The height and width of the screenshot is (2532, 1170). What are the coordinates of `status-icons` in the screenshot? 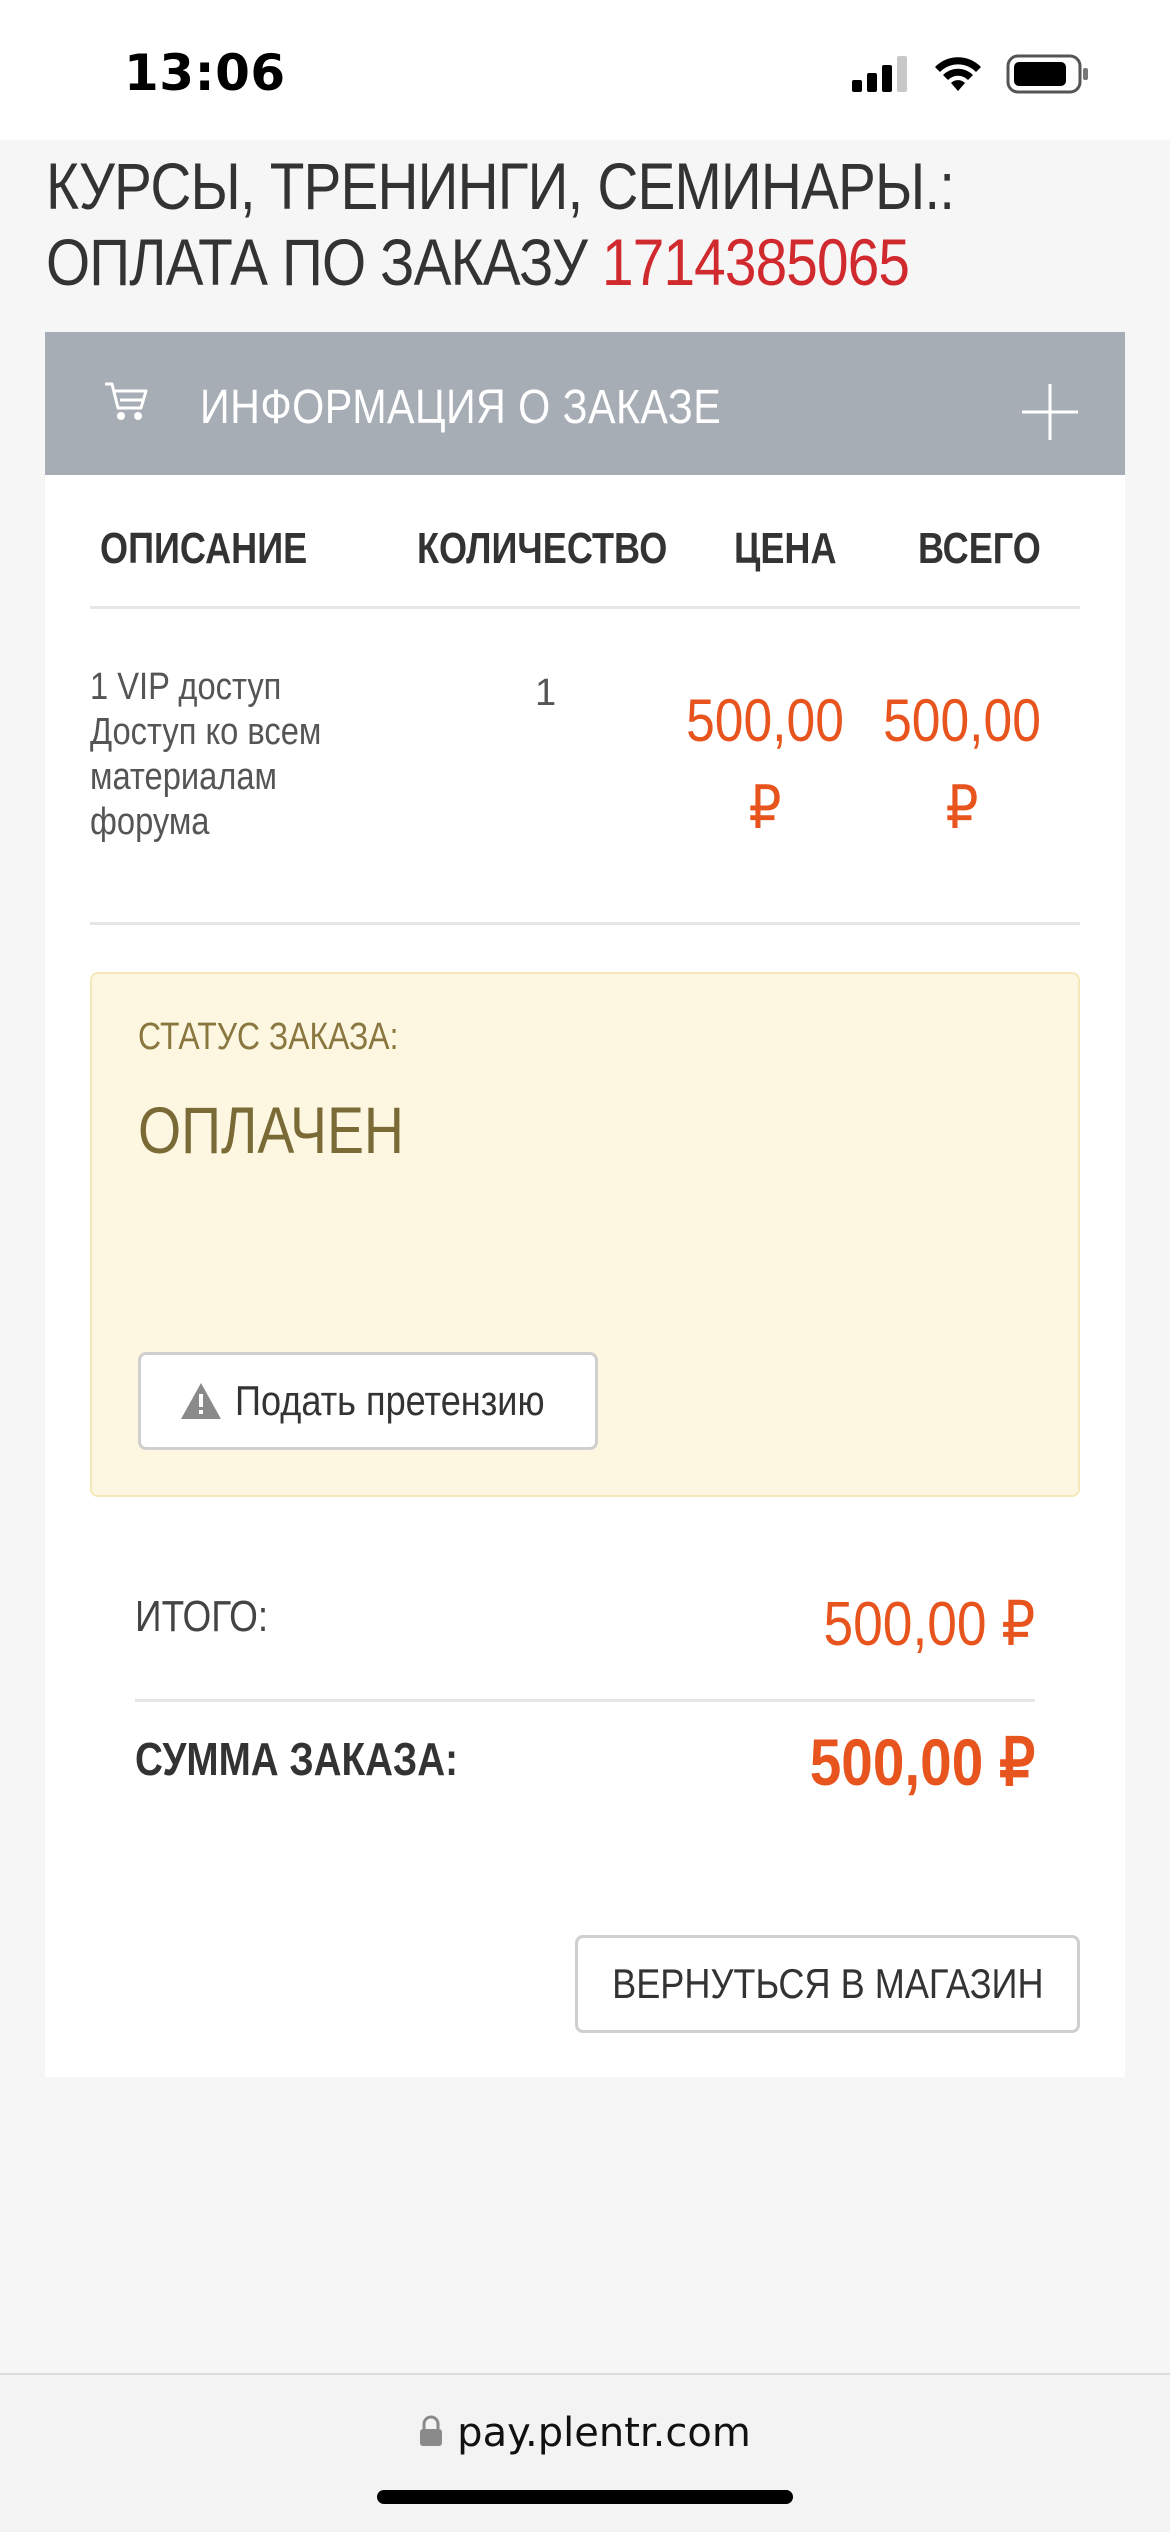 It's located at (971, 74).